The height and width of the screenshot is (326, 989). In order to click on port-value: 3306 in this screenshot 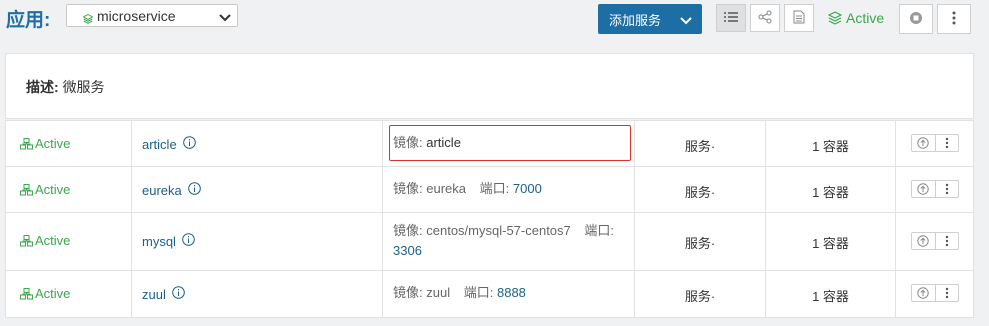, I will do `click(407, 250)`.